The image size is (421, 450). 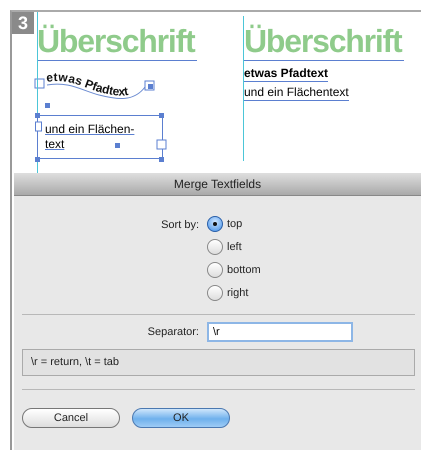 What do you see at coordinates (71, 418) in the screenshot?
I see `cancel-button: Cancel` at bounding box center [71, 418].